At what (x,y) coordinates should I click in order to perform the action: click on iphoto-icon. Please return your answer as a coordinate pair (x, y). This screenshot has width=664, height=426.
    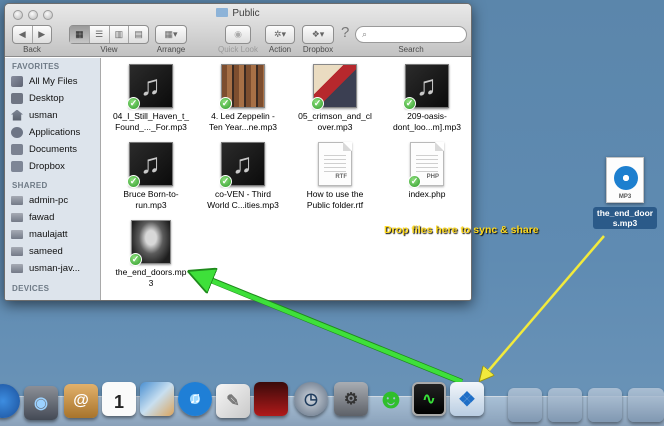
    Looking at the image, I should click on (157, 399).